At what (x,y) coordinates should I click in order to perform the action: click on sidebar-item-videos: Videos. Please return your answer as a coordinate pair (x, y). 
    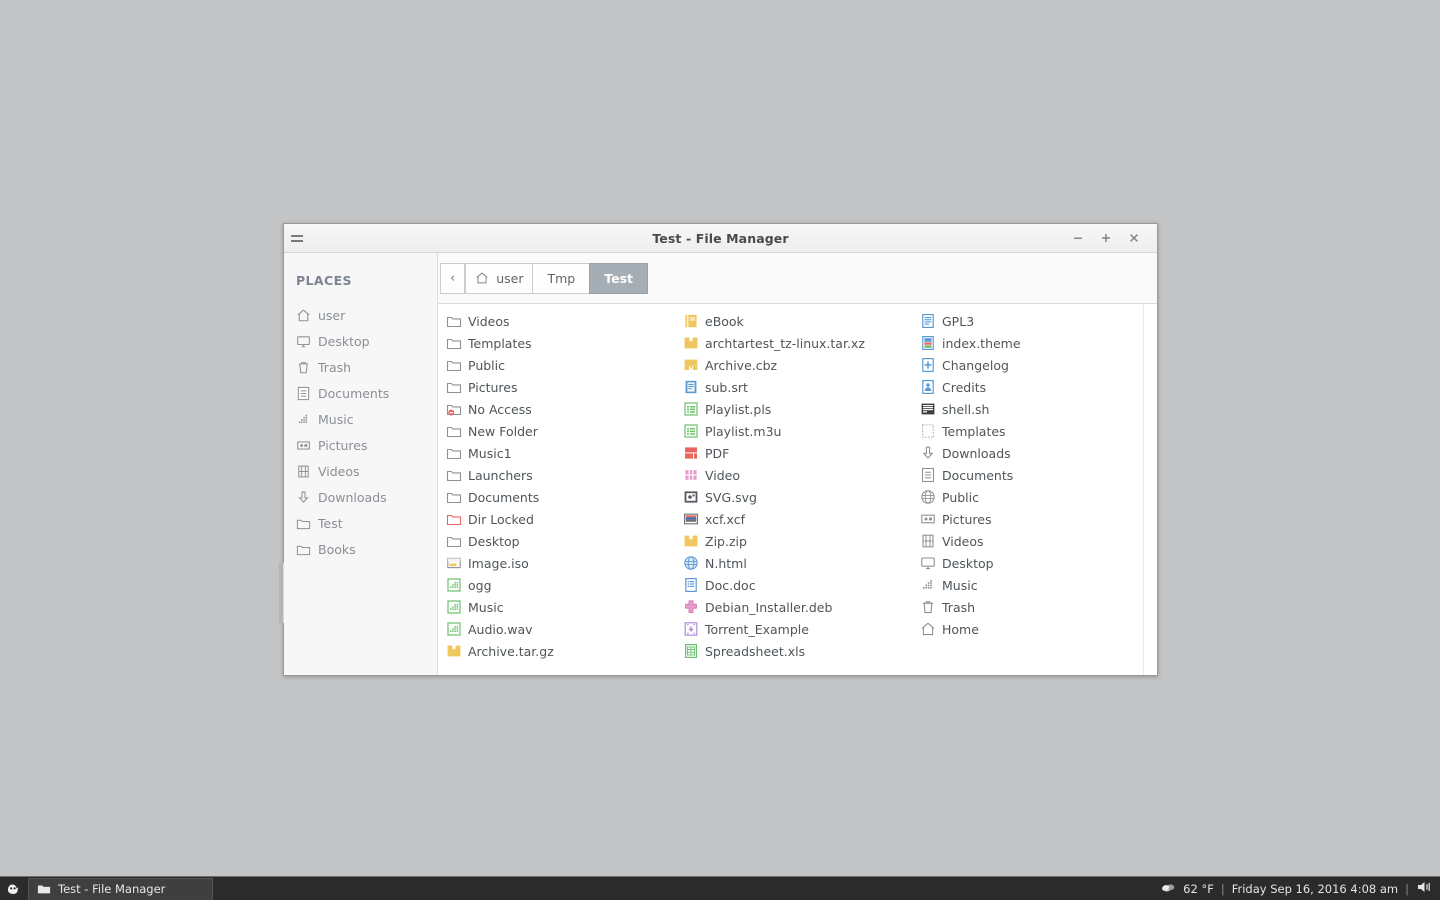
    Looking at the image, I should click on (360, 471).